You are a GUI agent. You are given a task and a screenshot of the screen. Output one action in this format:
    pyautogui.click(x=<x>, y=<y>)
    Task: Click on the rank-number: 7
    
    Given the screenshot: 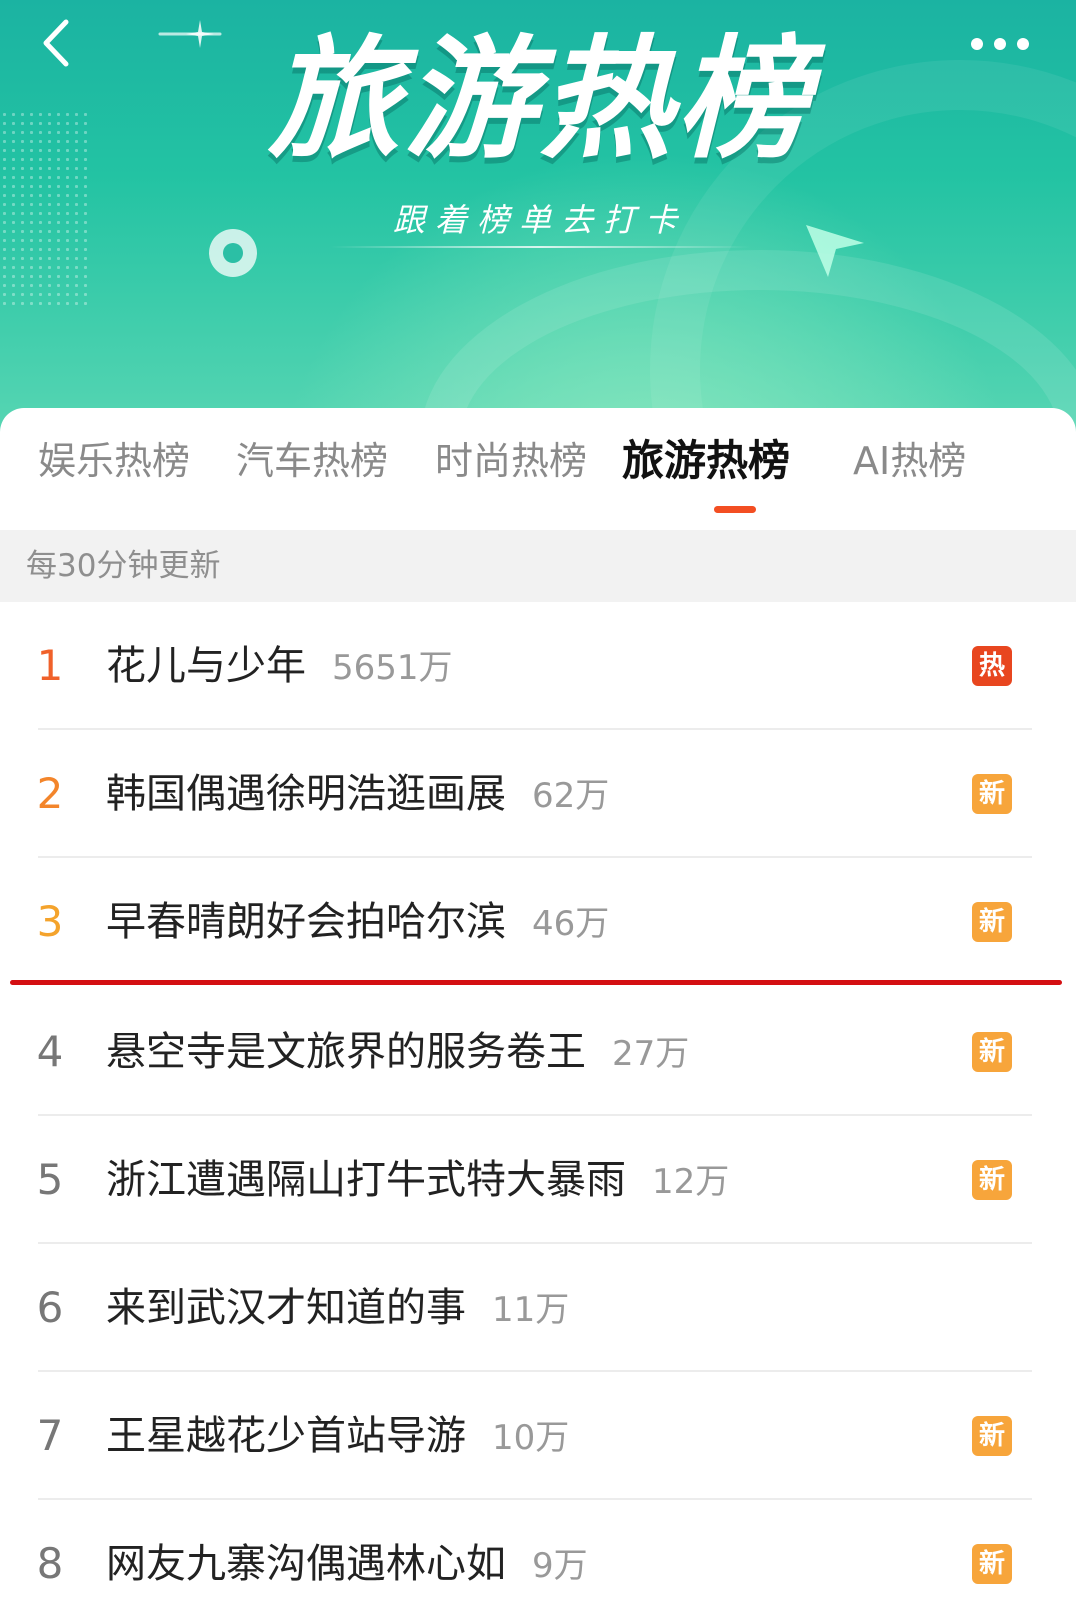 What is the action you would take?
    pyautogui.click(x=50, y=1435)
    